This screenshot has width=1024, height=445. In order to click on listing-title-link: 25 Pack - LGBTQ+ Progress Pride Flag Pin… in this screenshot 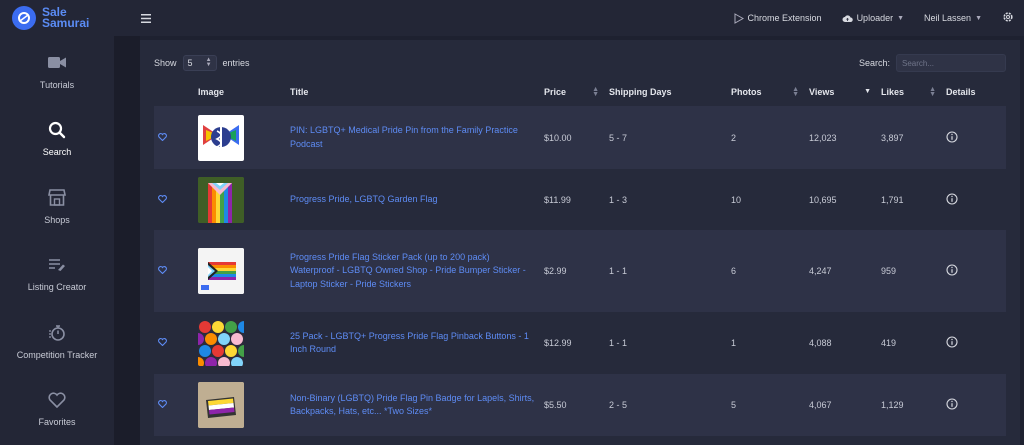, I will do `click(409, 343)`.